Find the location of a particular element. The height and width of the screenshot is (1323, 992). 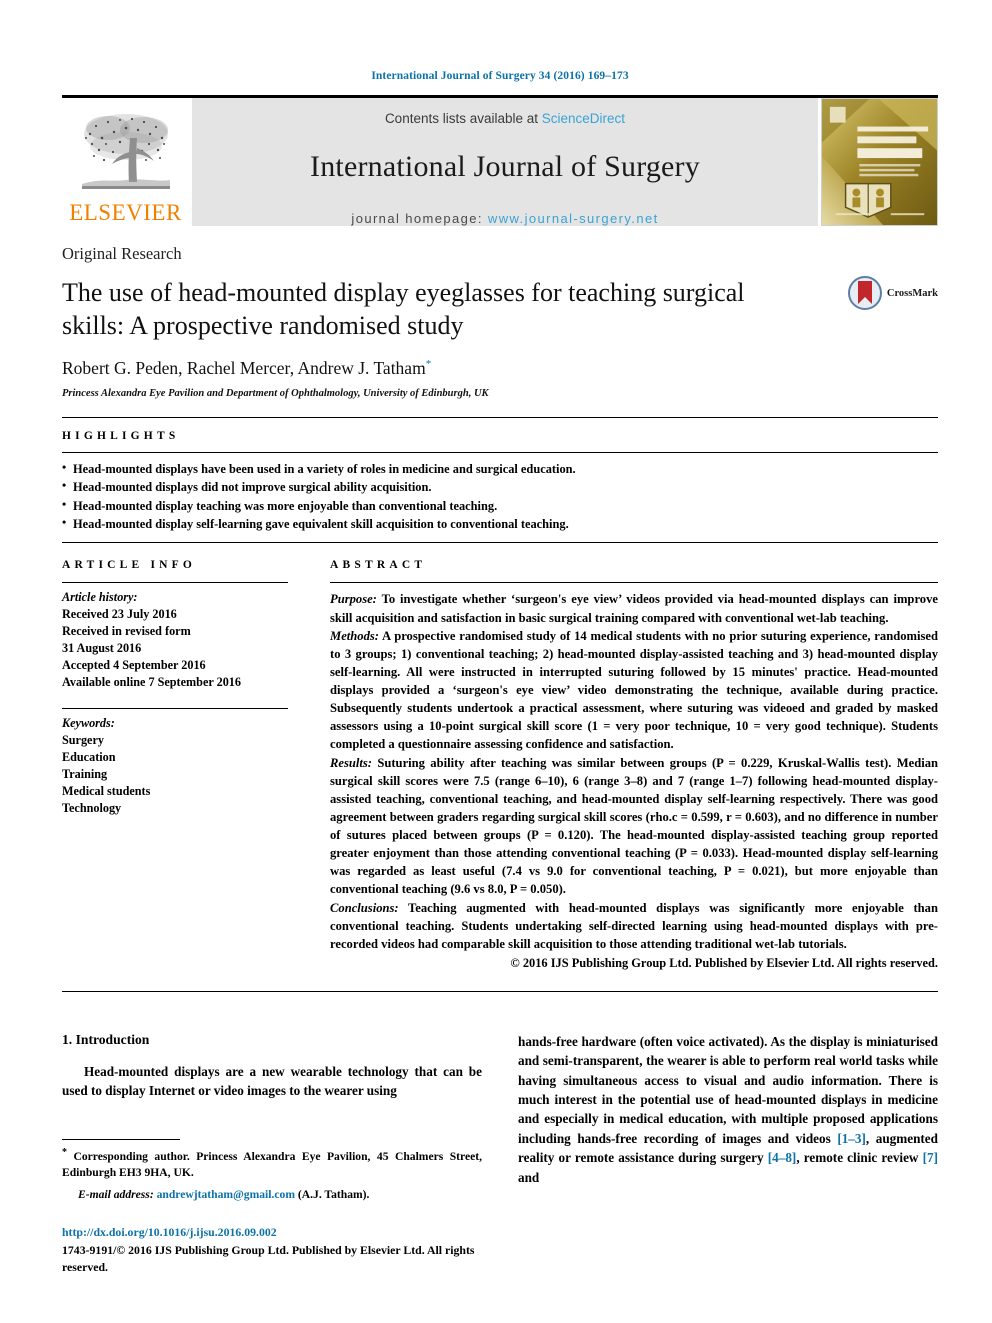

history-item: Available online 7 September 2016 is located at coordinates (151, 681).